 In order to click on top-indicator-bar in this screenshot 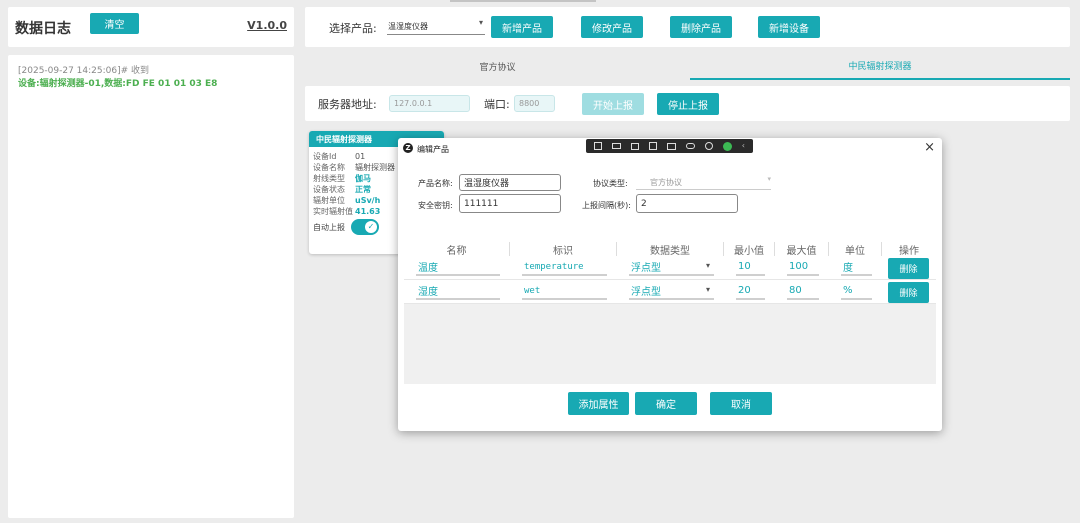, I will do `click(523, 1)`.